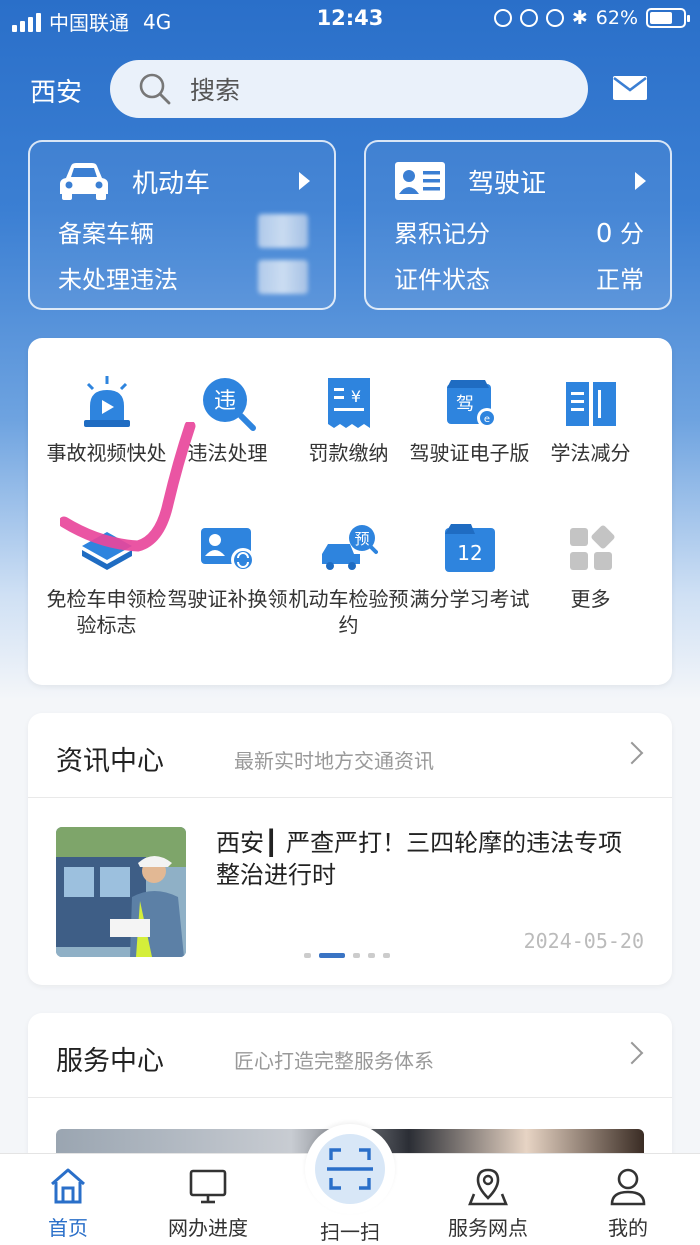 This screenshot has height=1245, width=700. Describe the element at coordinates (488, 1187) in the screenshot. I see `map-pin-icon` at that location.